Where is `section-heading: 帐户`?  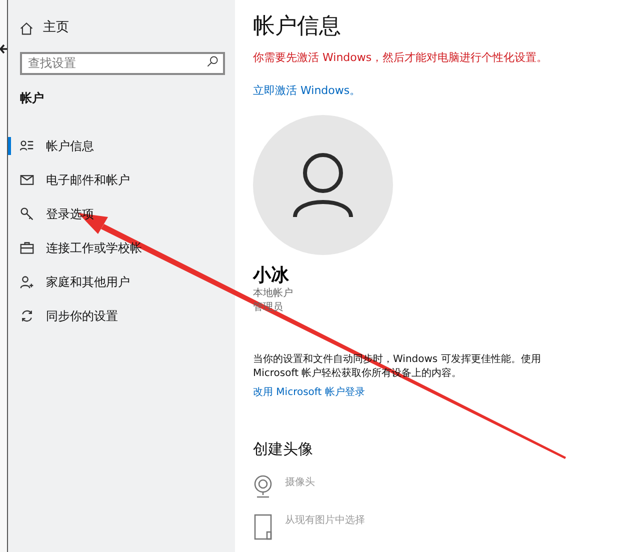
section-heading: 帐户 is located at coordinates (32, 98).